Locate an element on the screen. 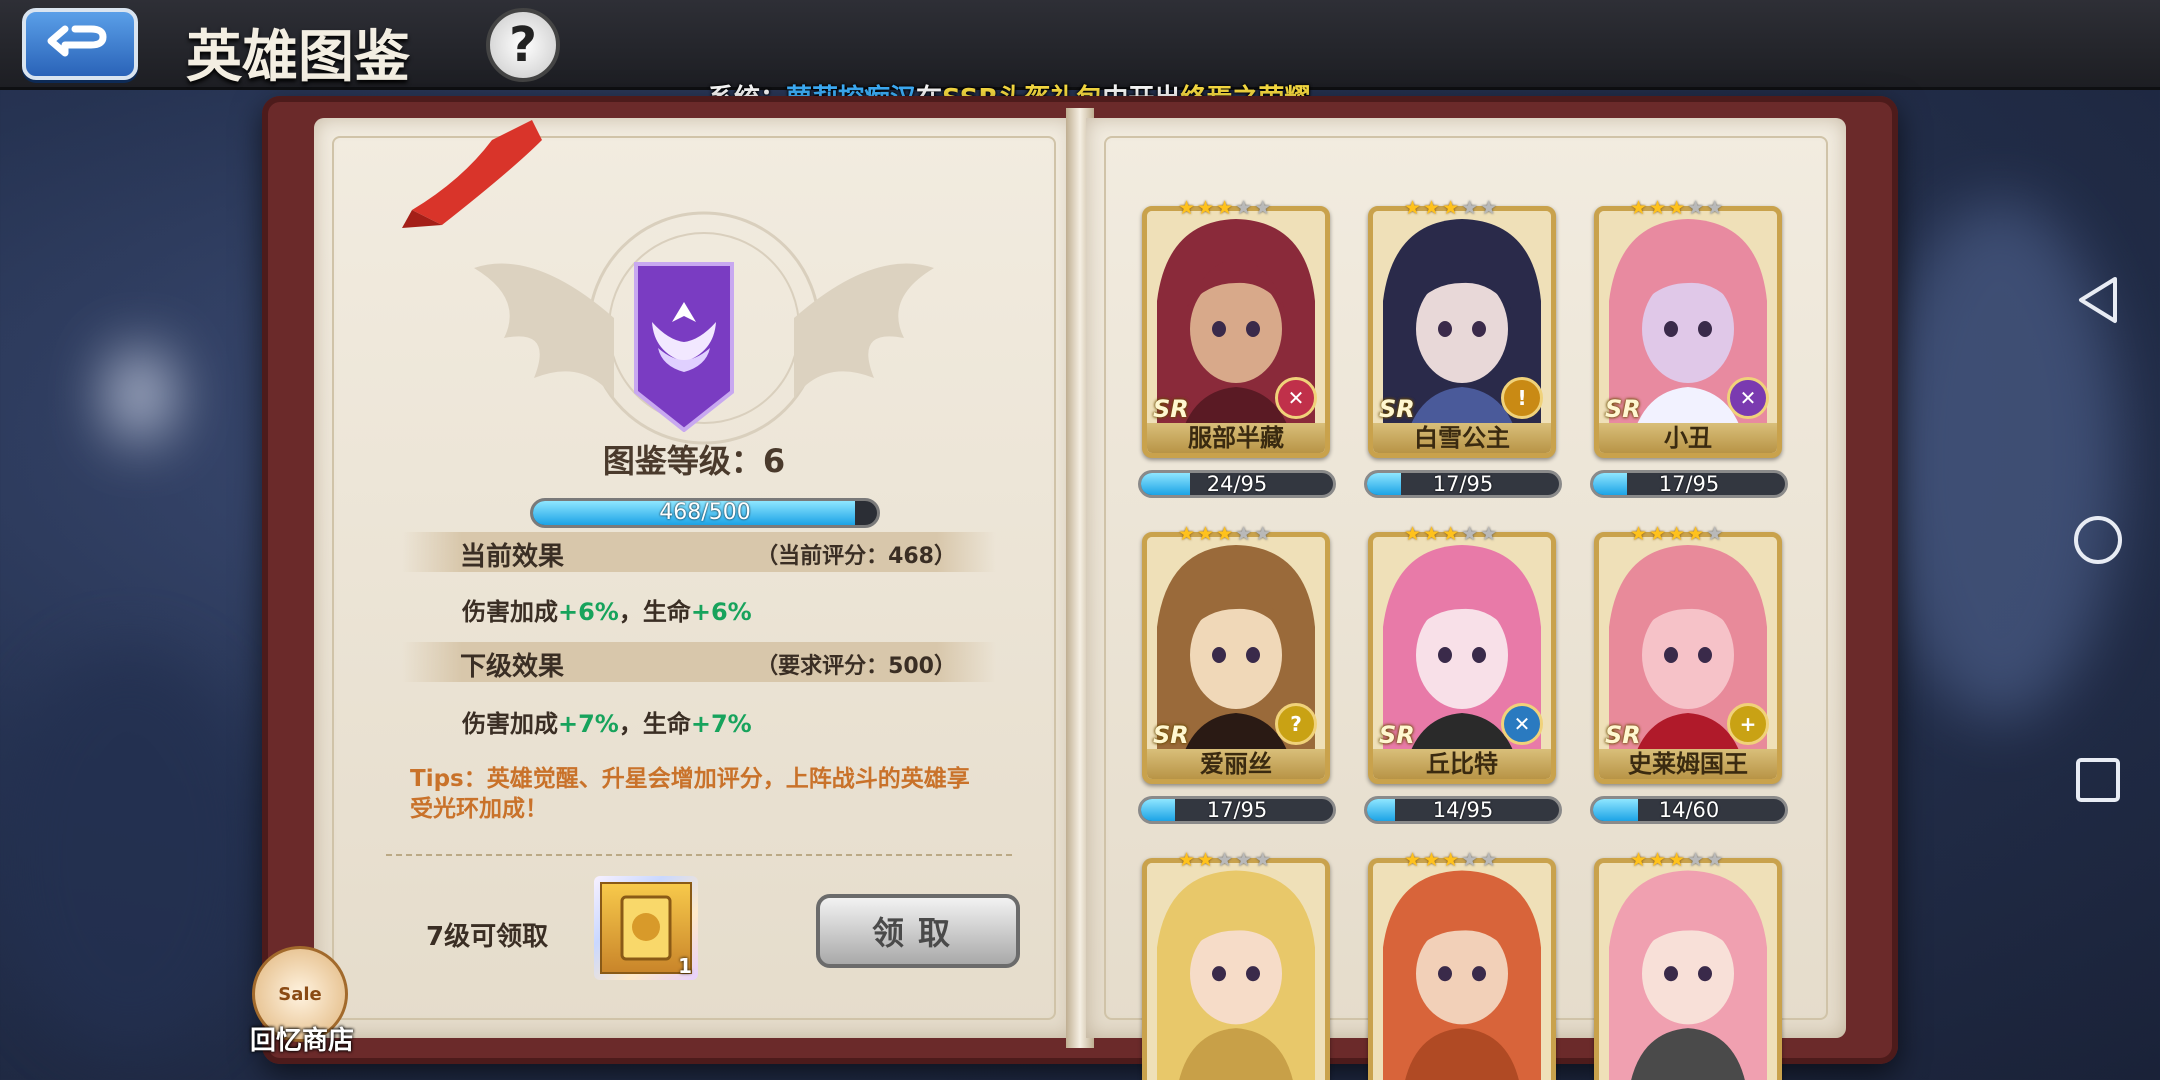 This screenshot has height=1080, width=2160. hero-card: ★ ★ ★ ★ ★ SR ✕ 丘比特 is located at coordinates (1462, 654).